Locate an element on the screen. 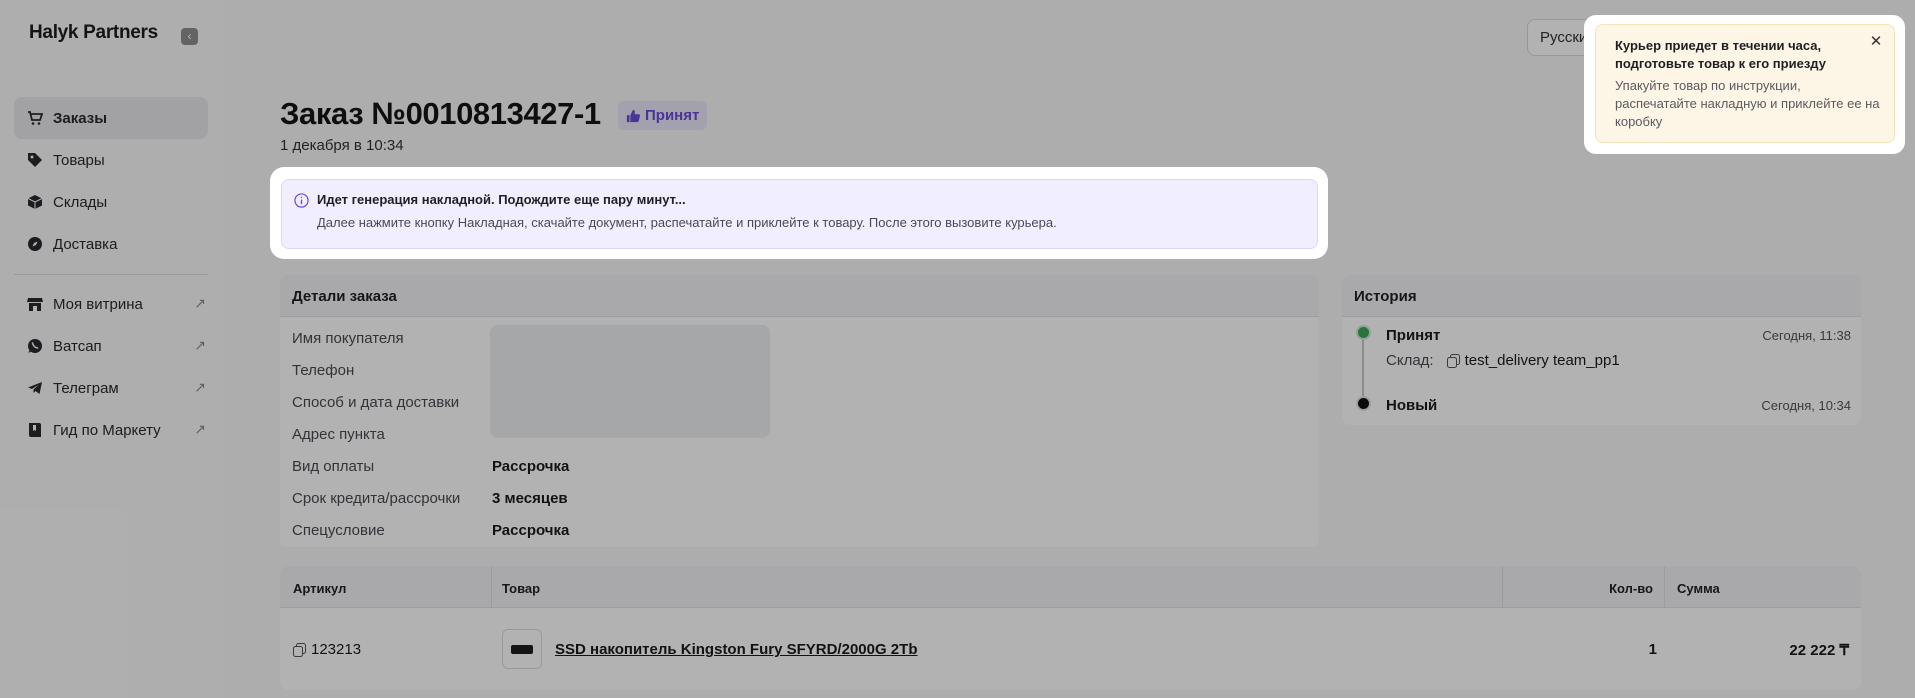  history-event-warehouse: Склад: test_delivery team_pp1 is located at coordinates (1503, 360).